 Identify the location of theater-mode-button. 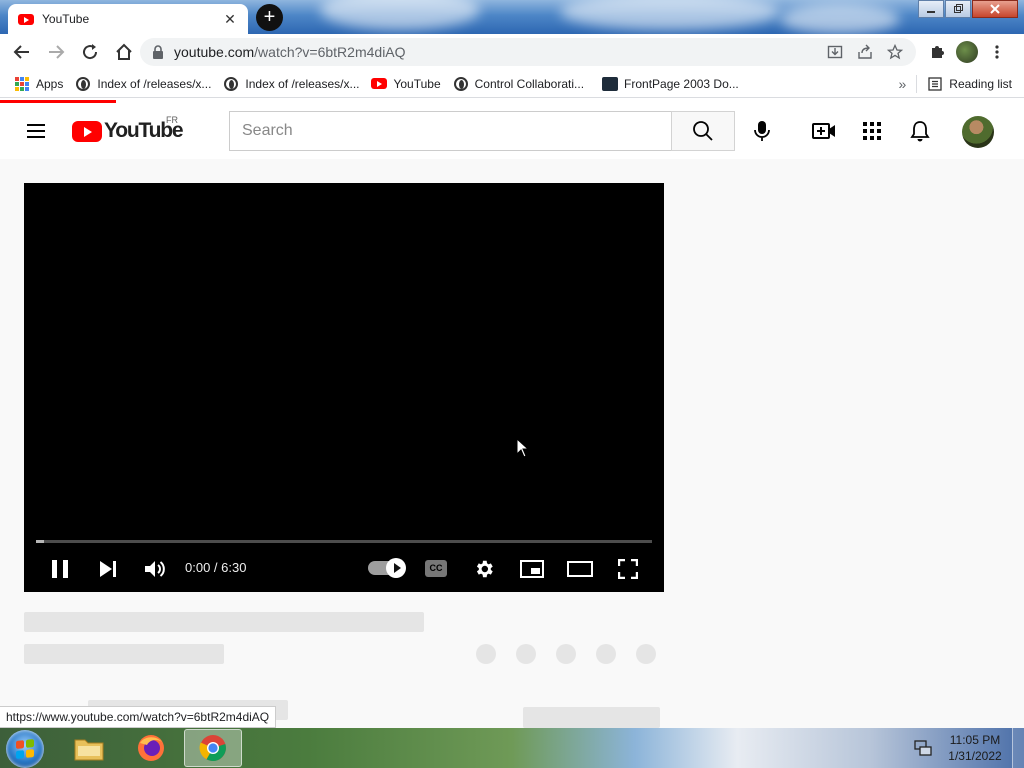
(580, 569).